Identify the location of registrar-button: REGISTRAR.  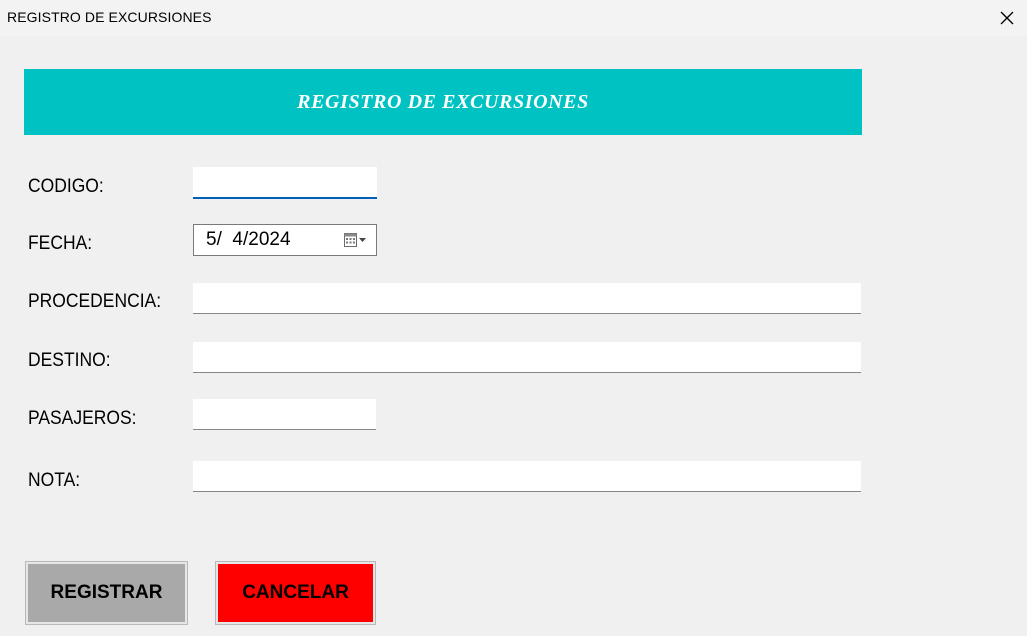
(106, 593).